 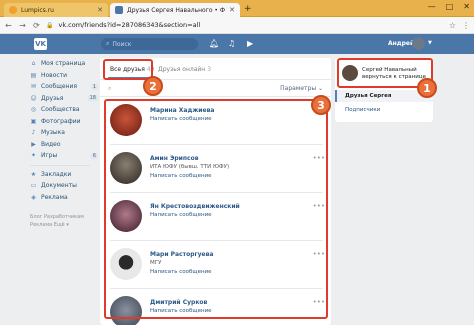 I want to click on browser-actions: ☆ ⋮, so click(x=459, y=25).